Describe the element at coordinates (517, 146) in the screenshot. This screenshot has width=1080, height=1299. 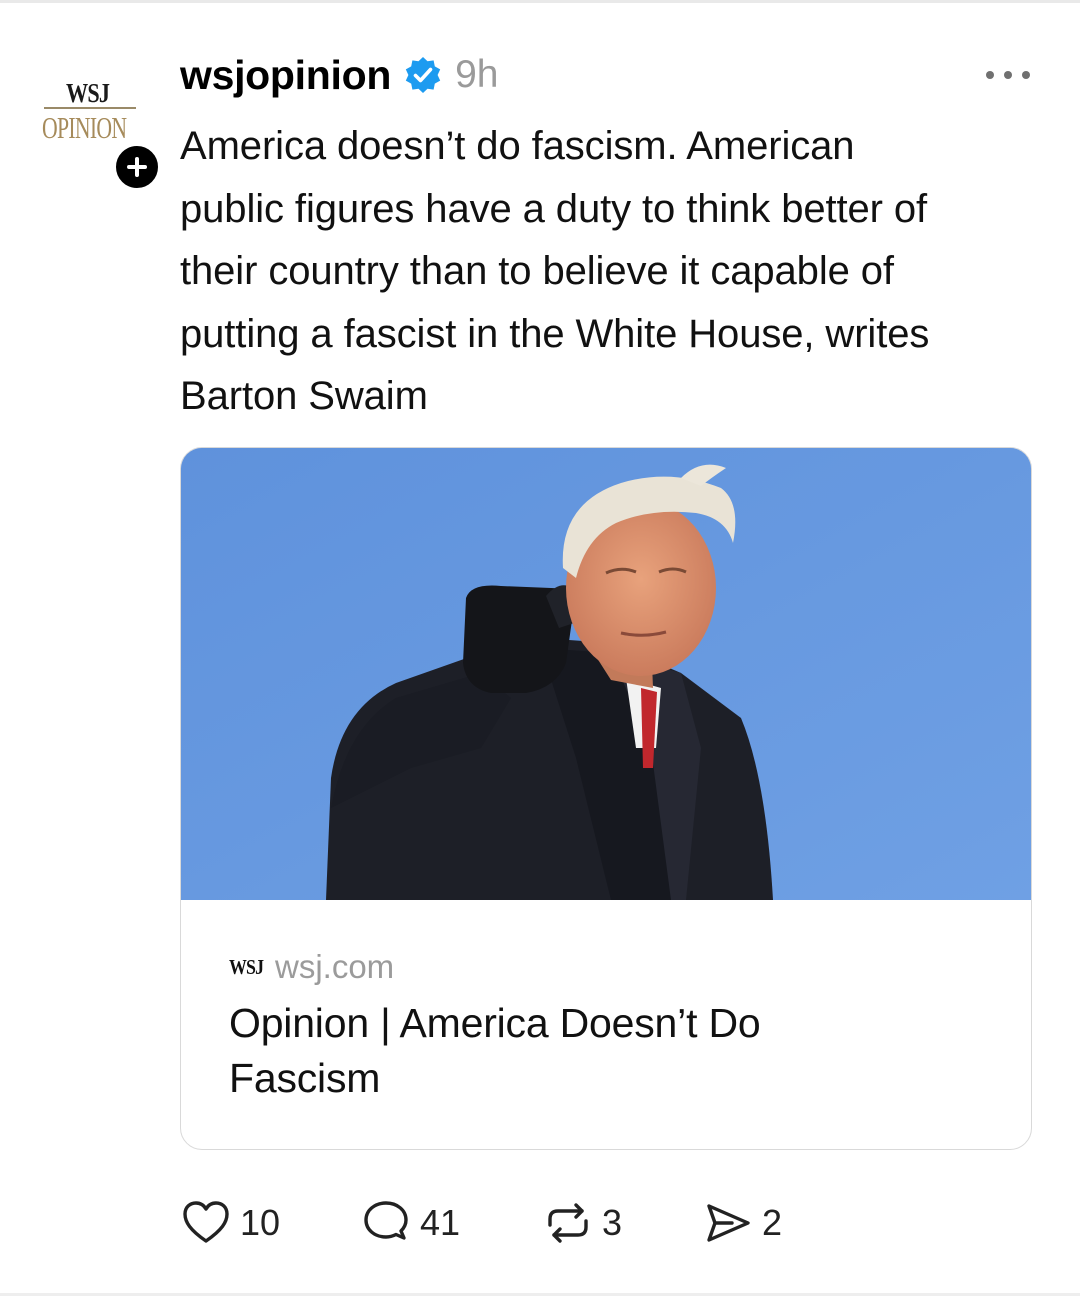
I see `post-text-line: America doesn’t do fascism. American` at that location.